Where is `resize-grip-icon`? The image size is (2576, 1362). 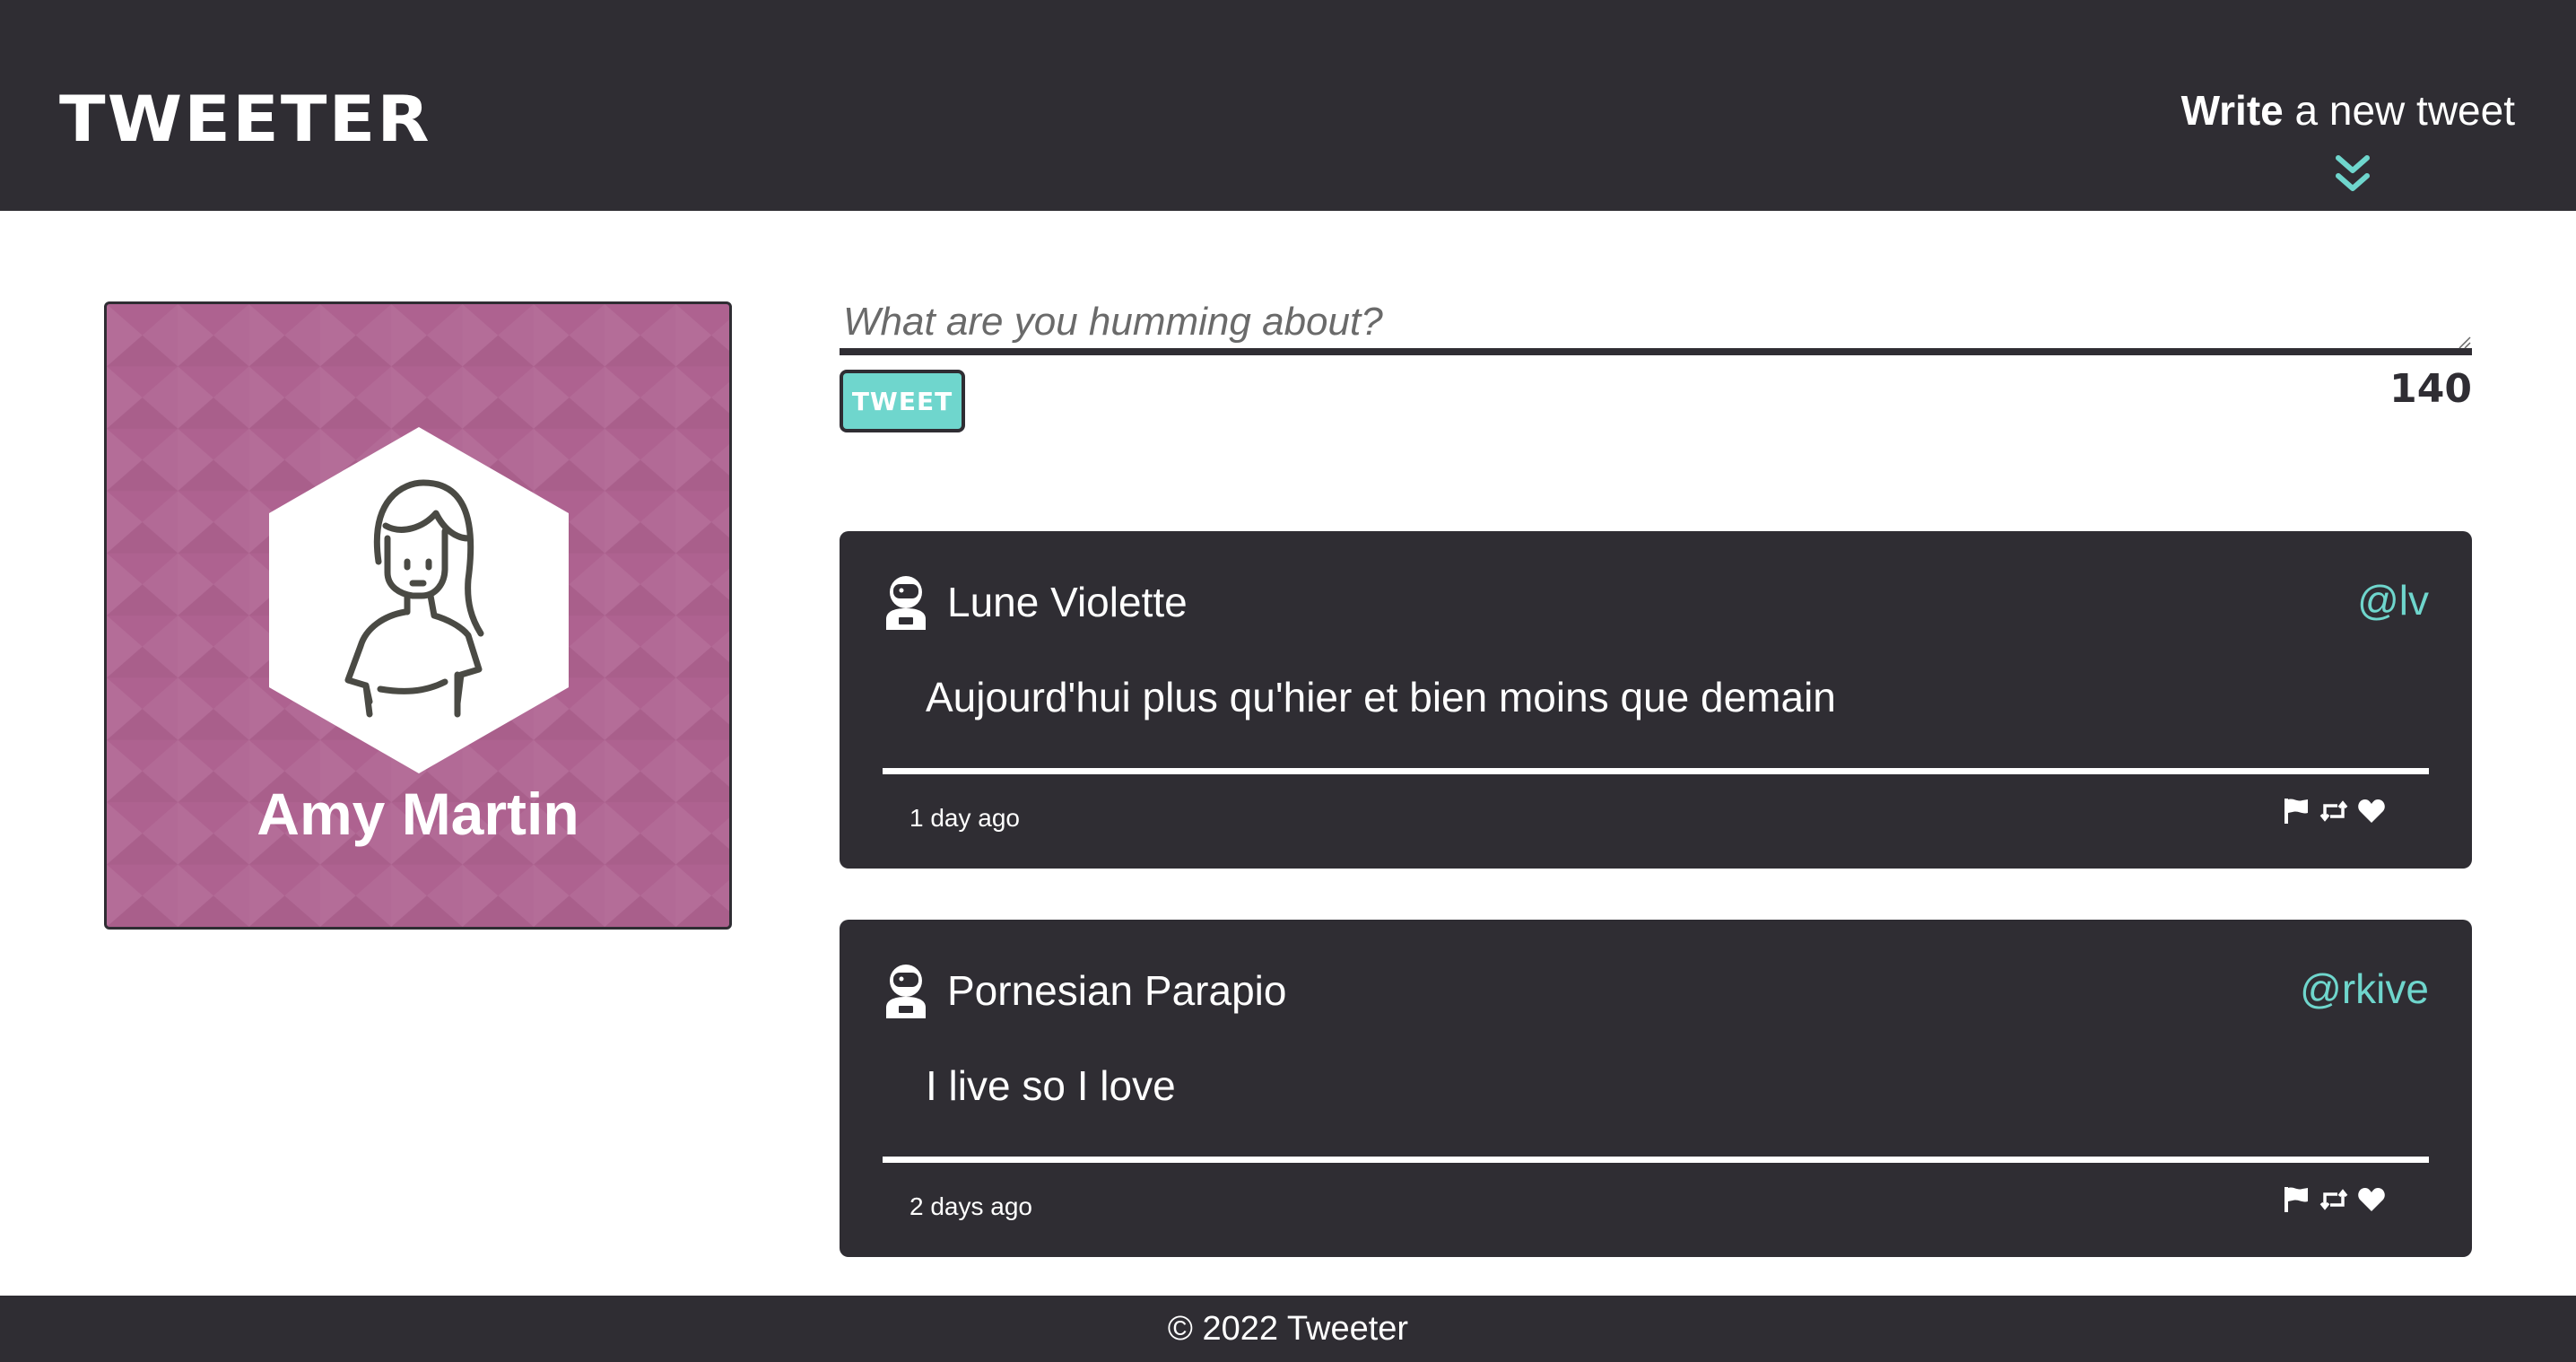
resize-grip-icon is located at coordinates (2465, 343).